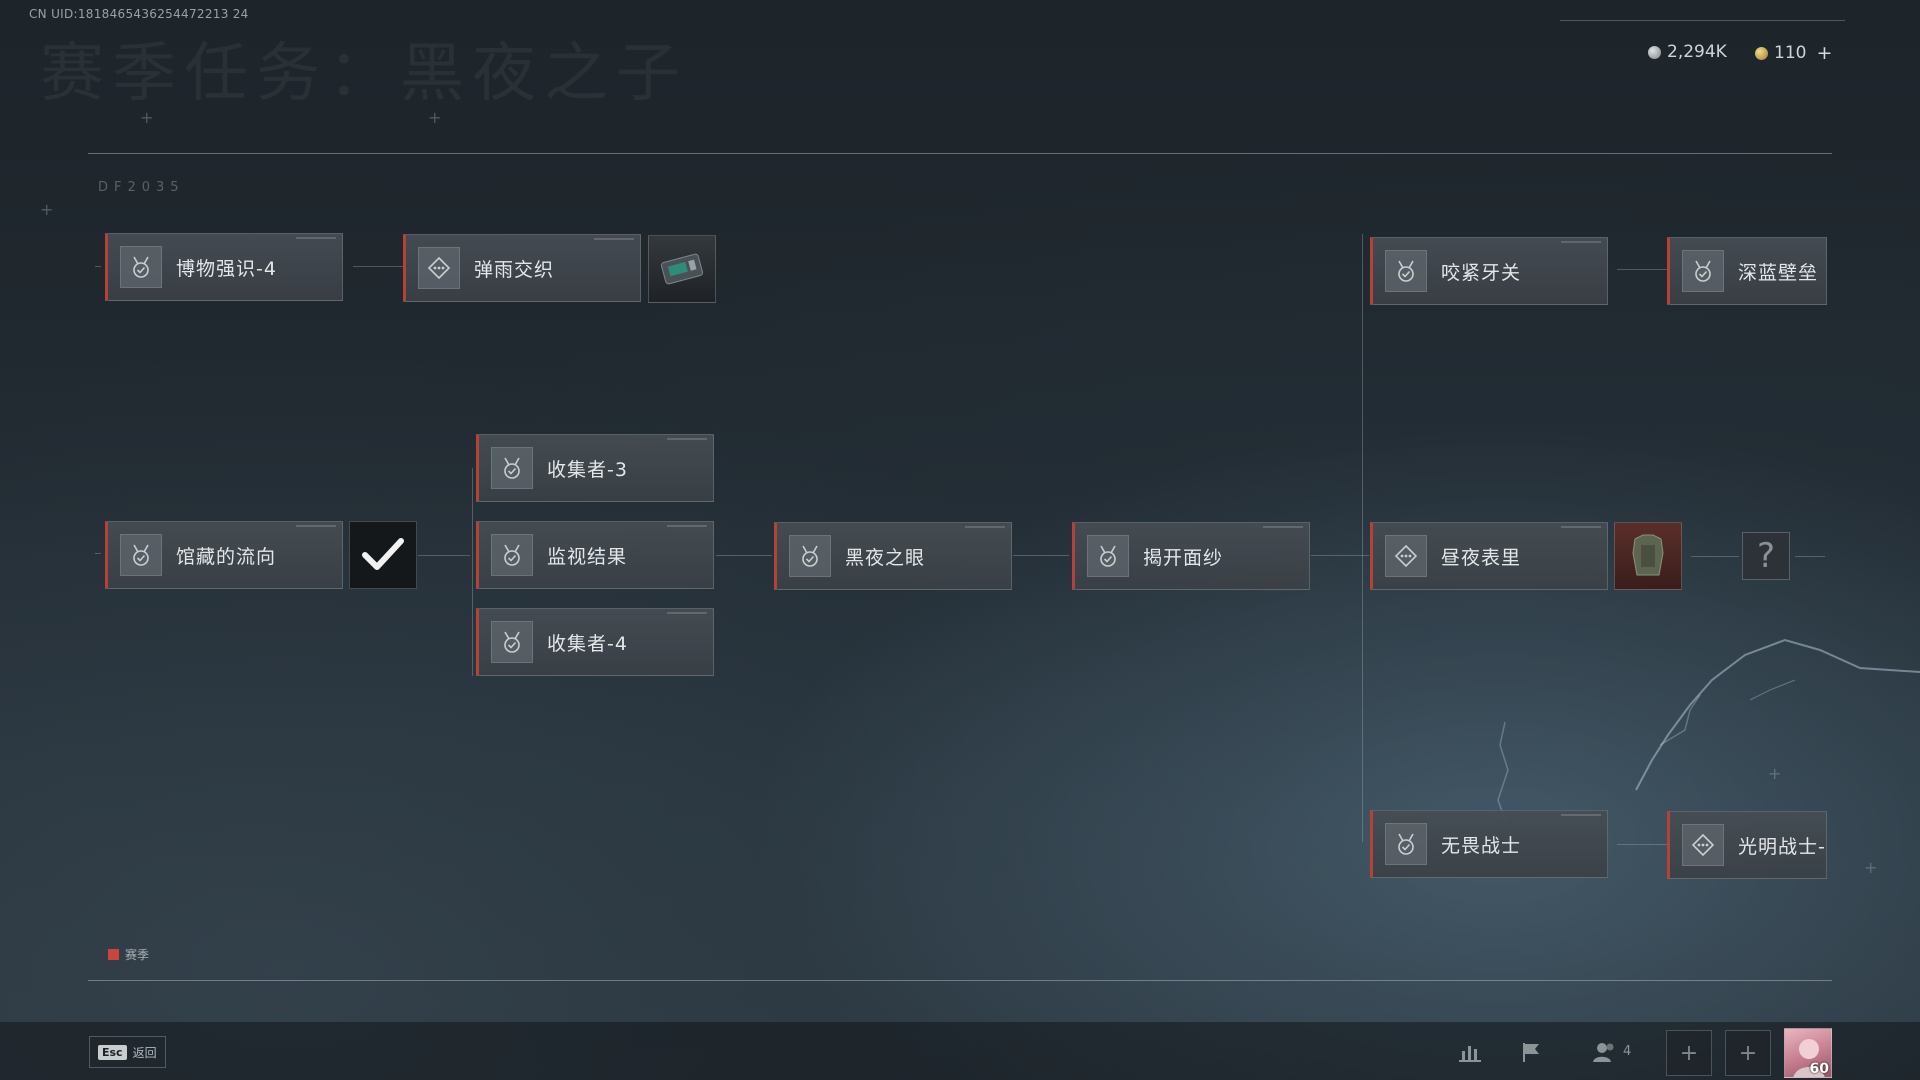  I want to click on quest-label: 咬紧牙关, so click(1481, 272).